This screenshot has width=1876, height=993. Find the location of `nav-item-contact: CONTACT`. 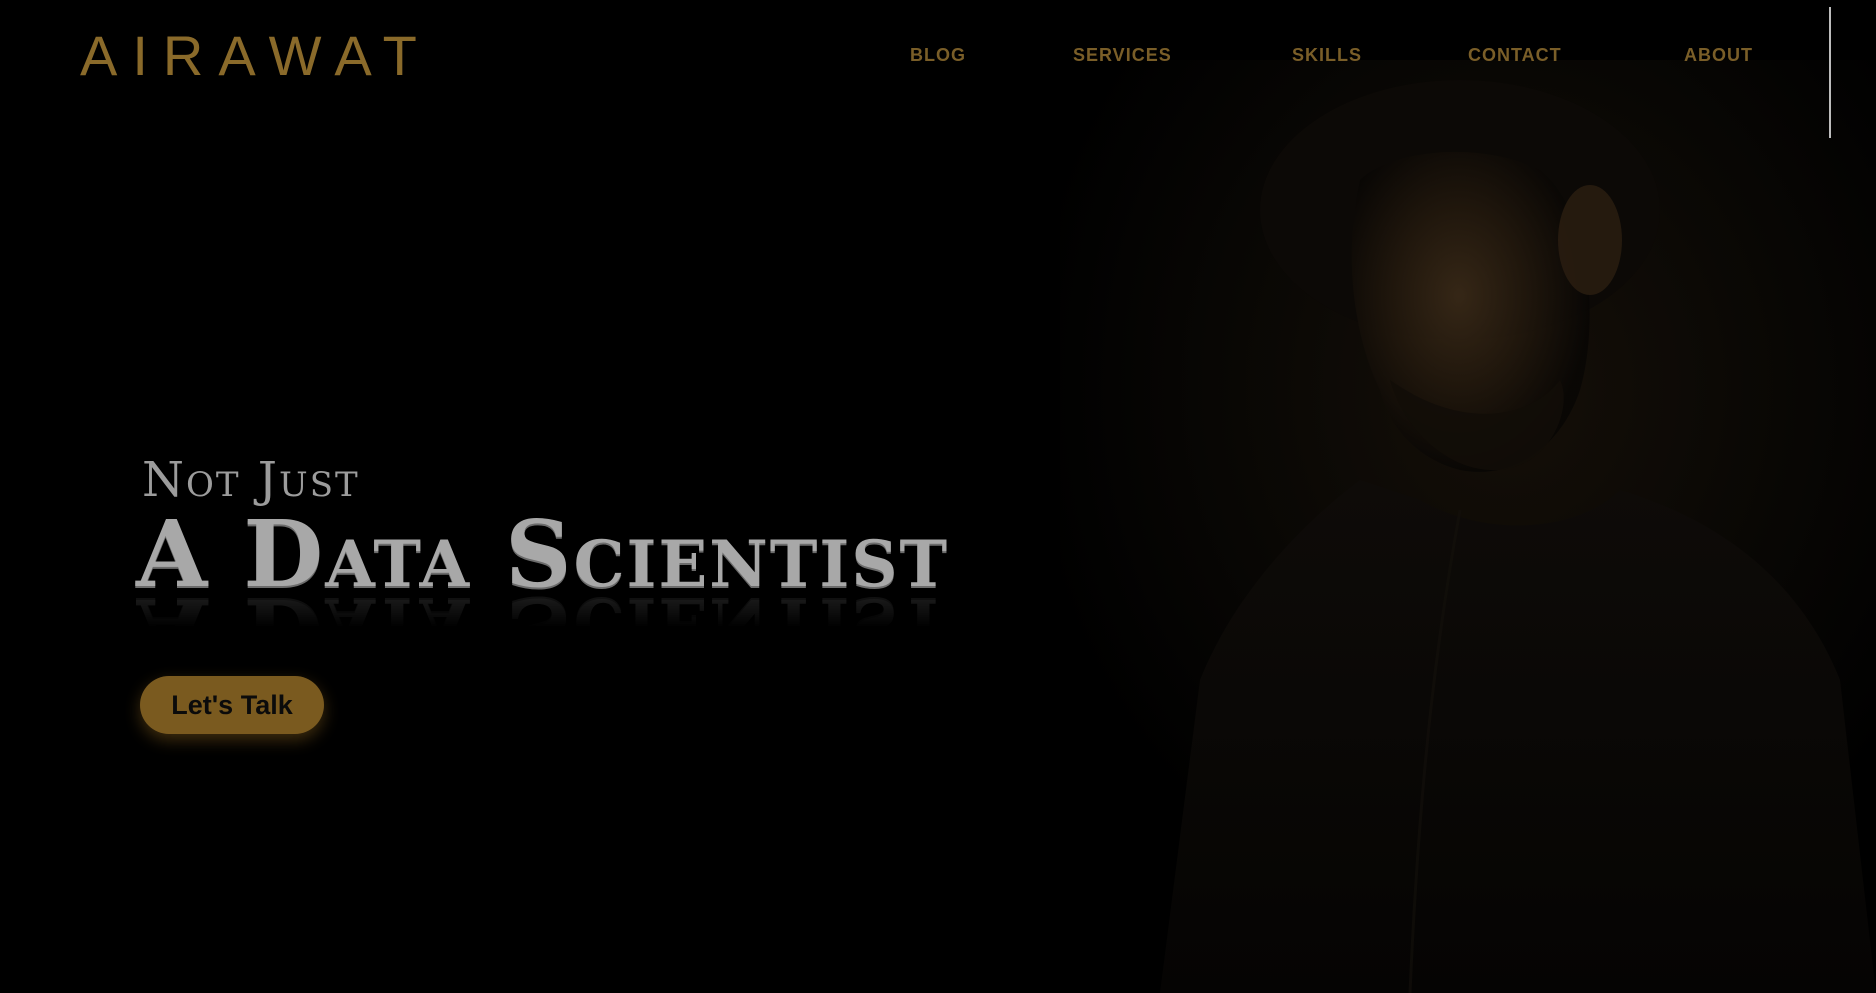

nav-item-contact: CONTACT is located at coordinates (1515, 55).